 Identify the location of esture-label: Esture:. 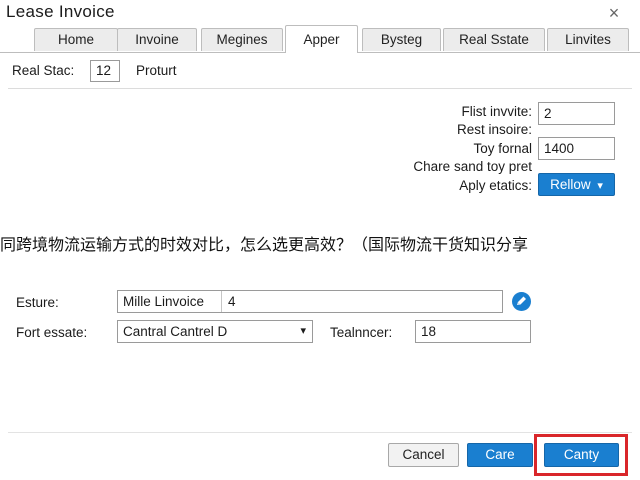
(37, 302).